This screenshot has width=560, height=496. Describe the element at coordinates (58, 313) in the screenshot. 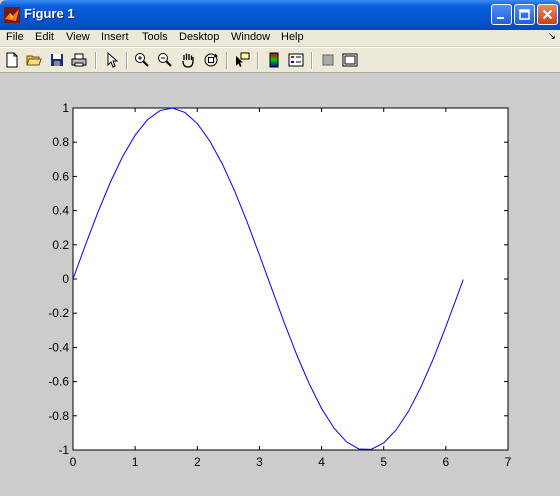

I see `y-tick-label: -0.2` at that location.